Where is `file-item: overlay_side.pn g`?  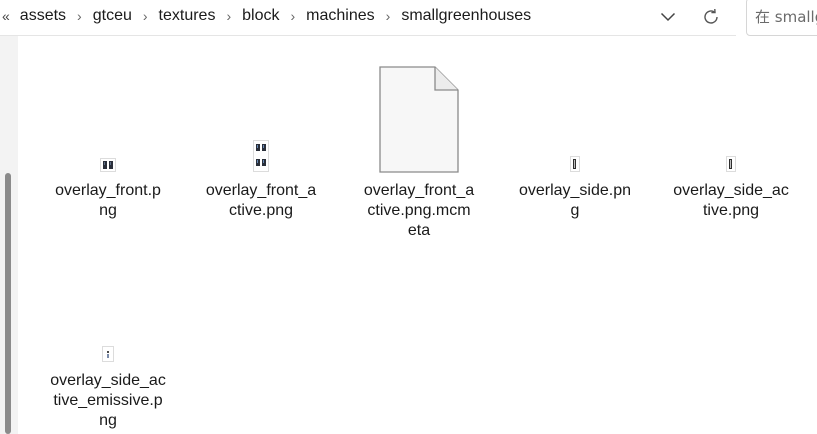
file-item: overlay_side.pn g is located at coordinates (575, 190).